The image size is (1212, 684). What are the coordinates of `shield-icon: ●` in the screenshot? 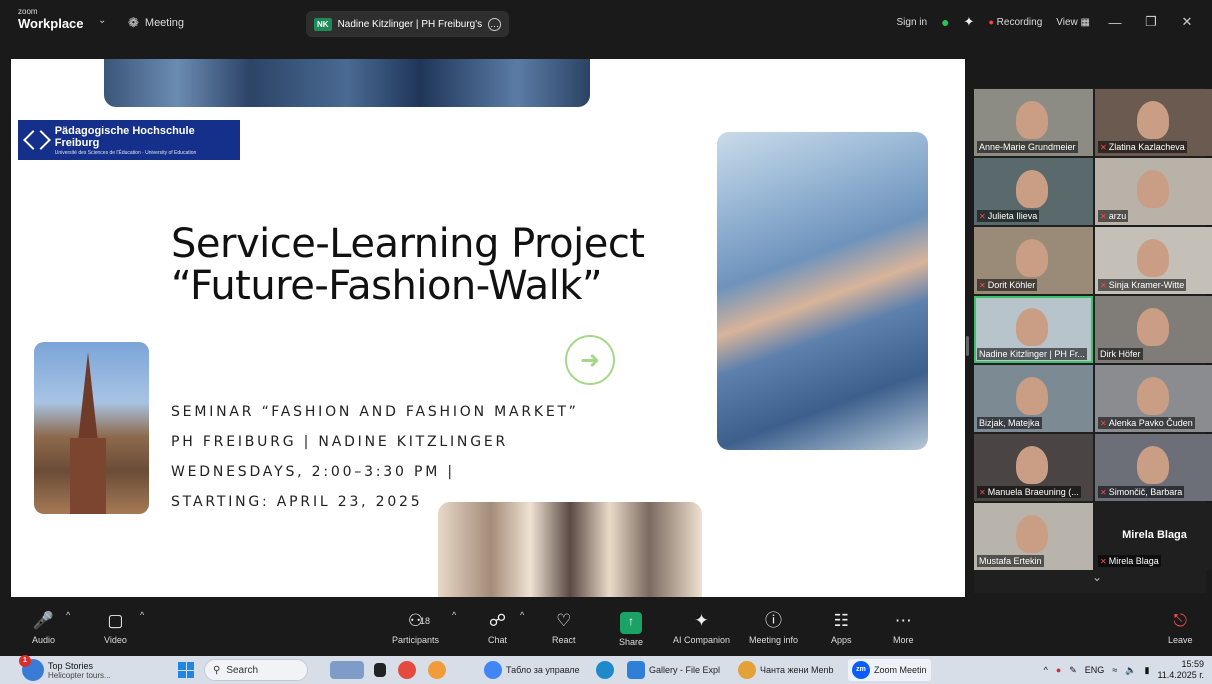 It's located at (945, 22).